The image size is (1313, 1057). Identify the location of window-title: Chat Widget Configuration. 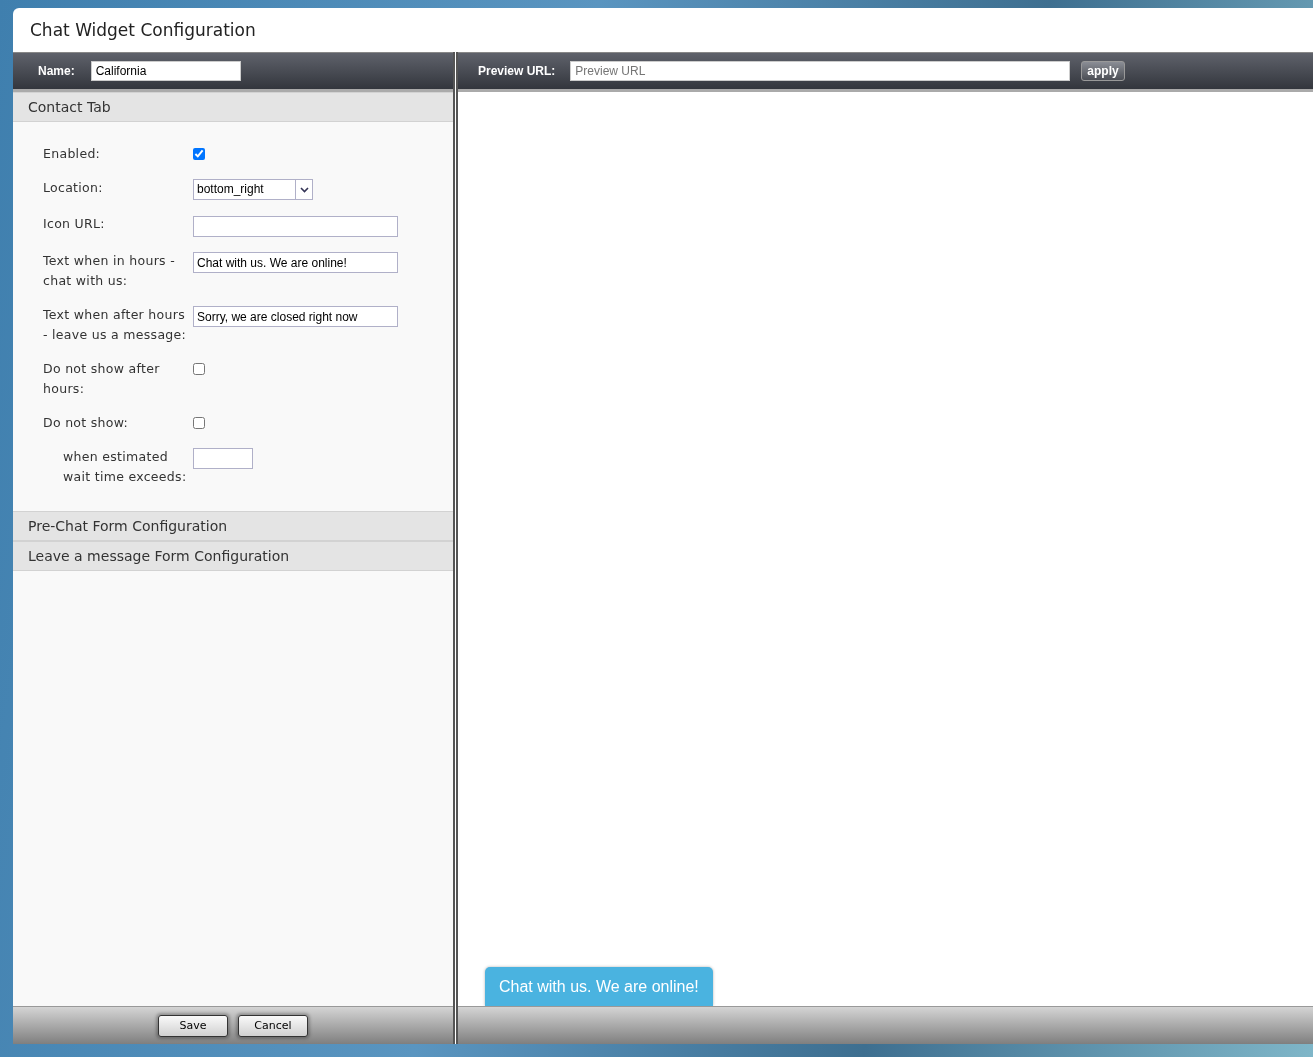
(143, 30).